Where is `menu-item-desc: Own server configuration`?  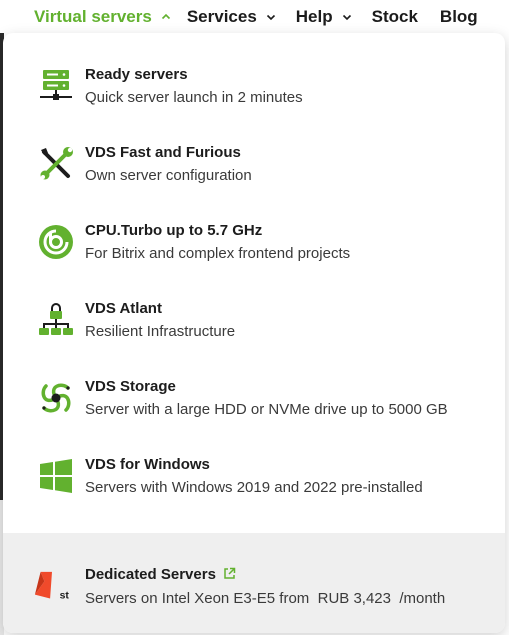 menu-item-desc: Own server configuration is located at coordinates (168, 175).